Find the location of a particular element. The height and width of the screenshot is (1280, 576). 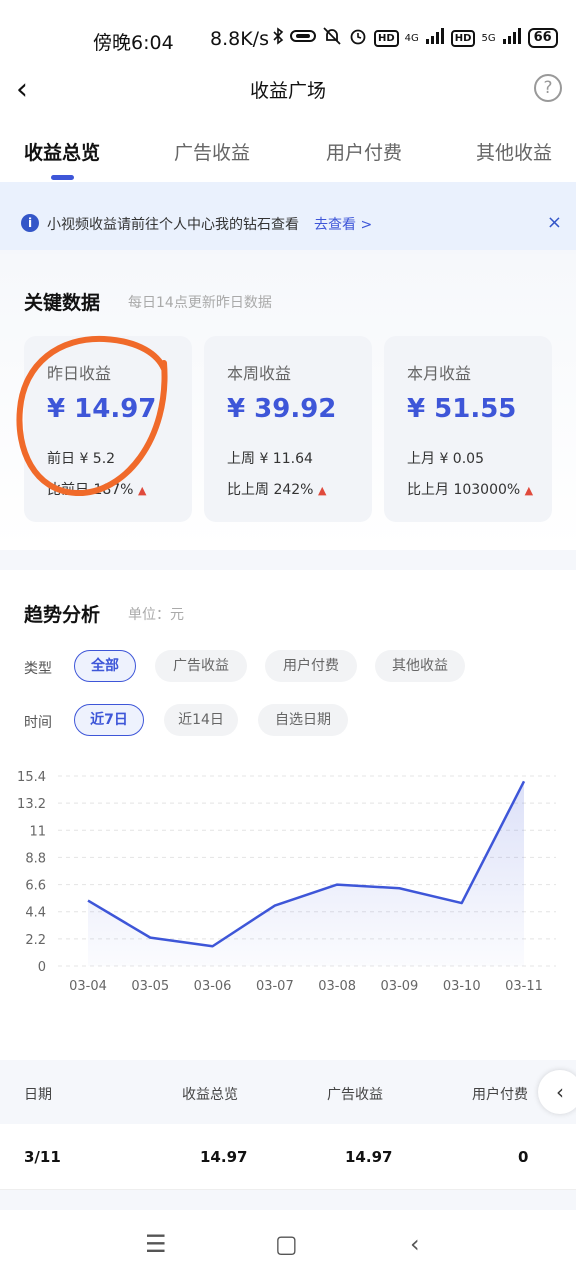

key-data-subtitle: 每日14点更新昨日数据 is located at coordinates (200, 303).